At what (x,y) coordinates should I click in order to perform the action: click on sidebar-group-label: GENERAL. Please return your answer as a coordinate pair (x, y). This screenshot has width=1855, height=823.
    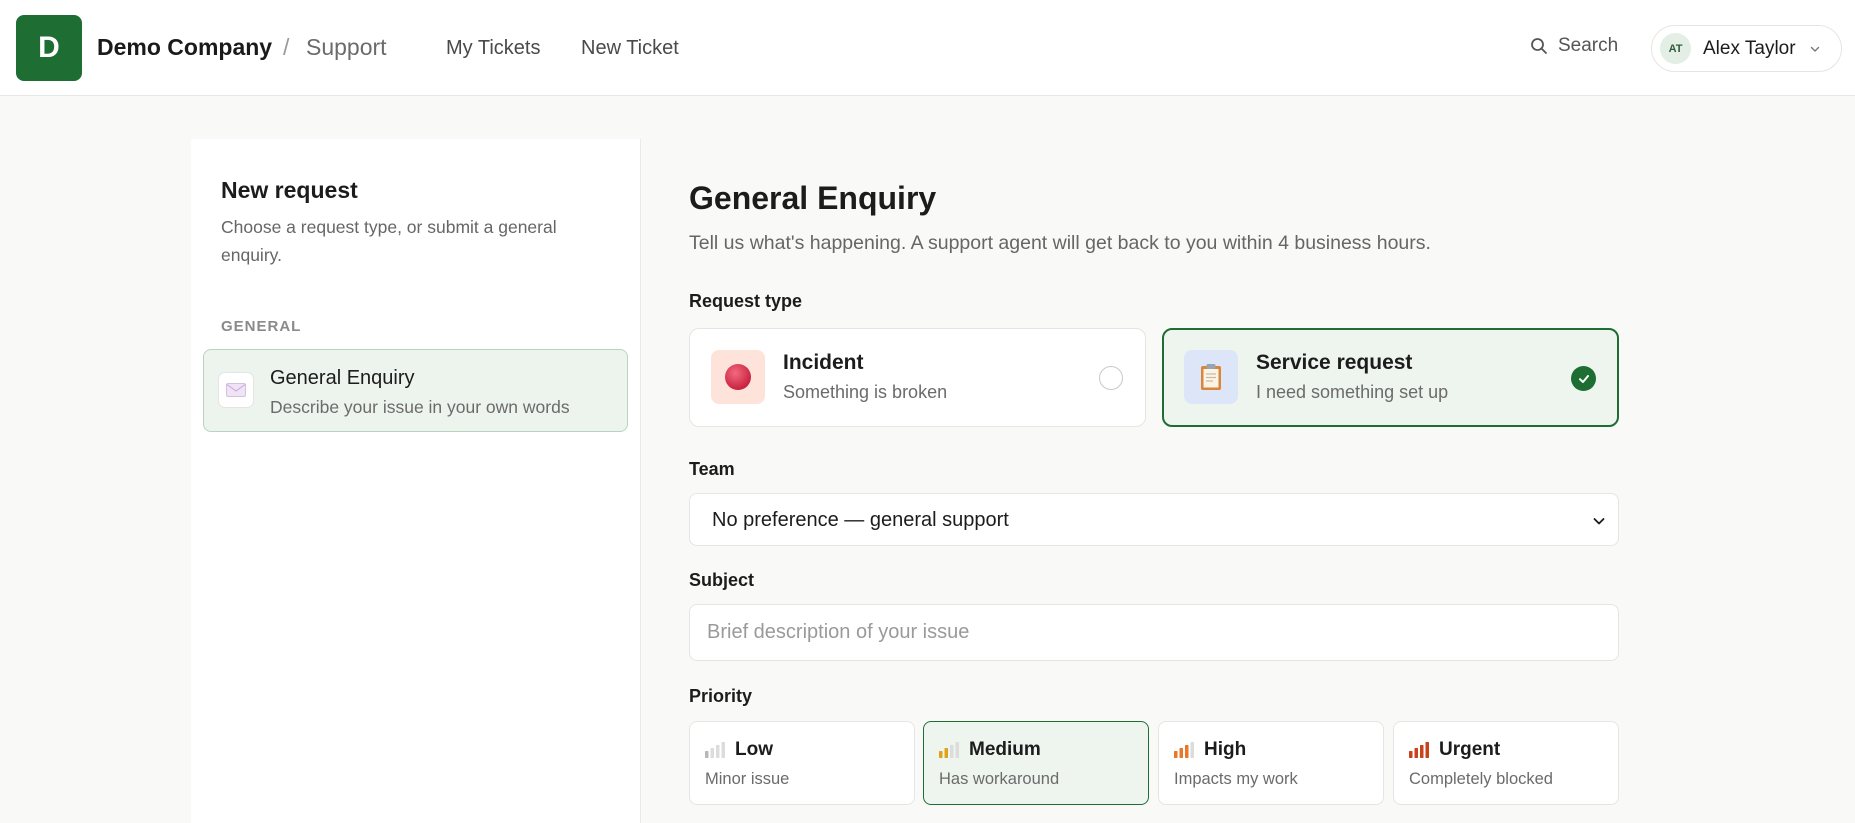
    Looking at the image, I should click on (261, 326).